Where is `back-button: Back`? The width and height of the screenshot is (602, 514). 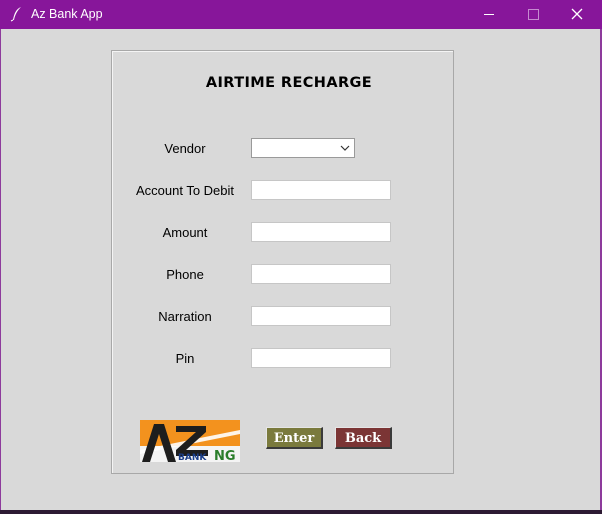
back-button: Back is located at coordinates (363, 438).